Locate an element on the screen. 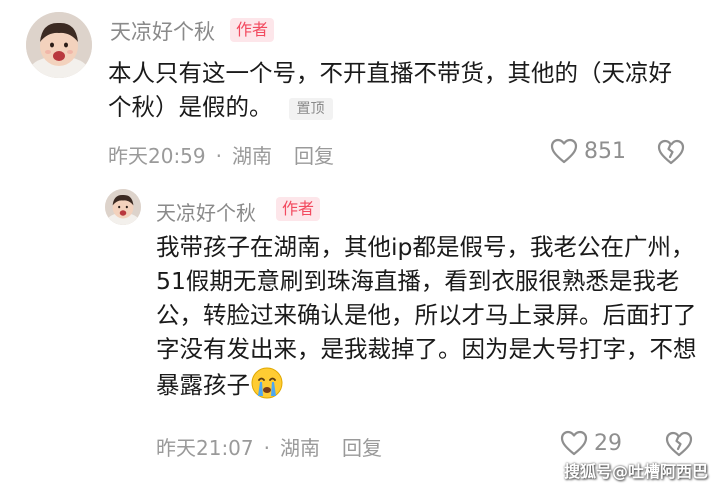 Image resolution: width=720 pixels, height=488 pixels. like-count: 851 is located at coordinates (605, 151).